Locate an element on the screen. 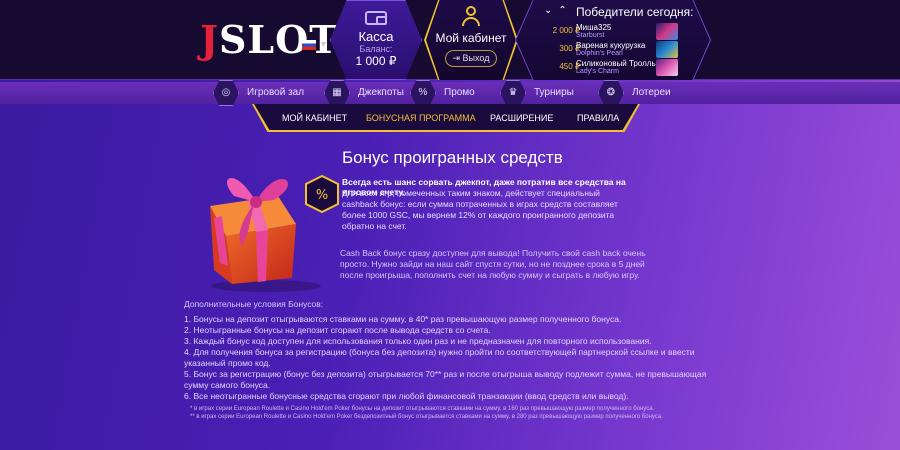 Image resolution: width=900 pixels, height=450 pixels. winner-row: 2 000 ₽ Миша325 Starburst is located at coordinates (613, 32).